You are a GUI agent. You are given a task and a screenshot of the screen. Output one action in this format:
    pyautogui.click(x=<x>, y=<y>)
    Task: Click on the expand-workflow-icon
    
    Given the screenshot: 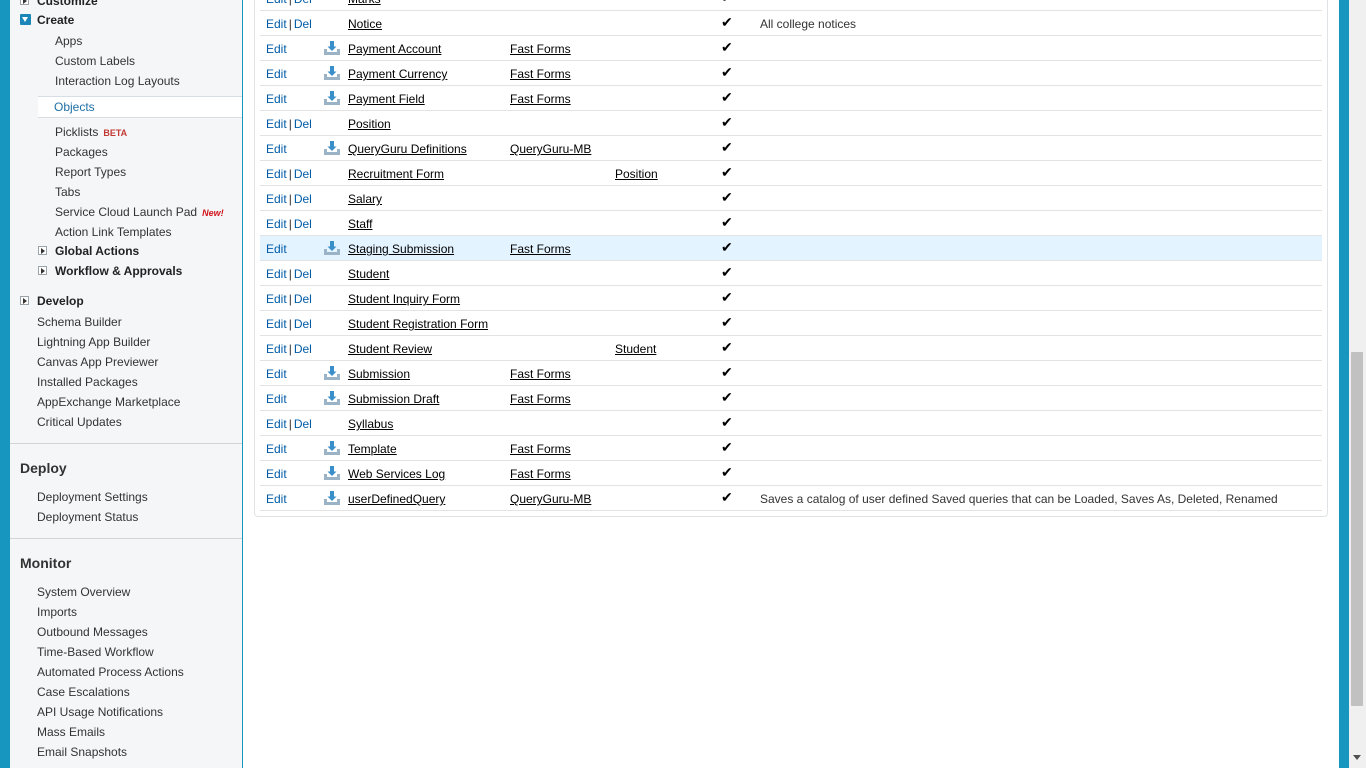 What is the action you would take?
    pyautogui.click(x=42, y=270)
    